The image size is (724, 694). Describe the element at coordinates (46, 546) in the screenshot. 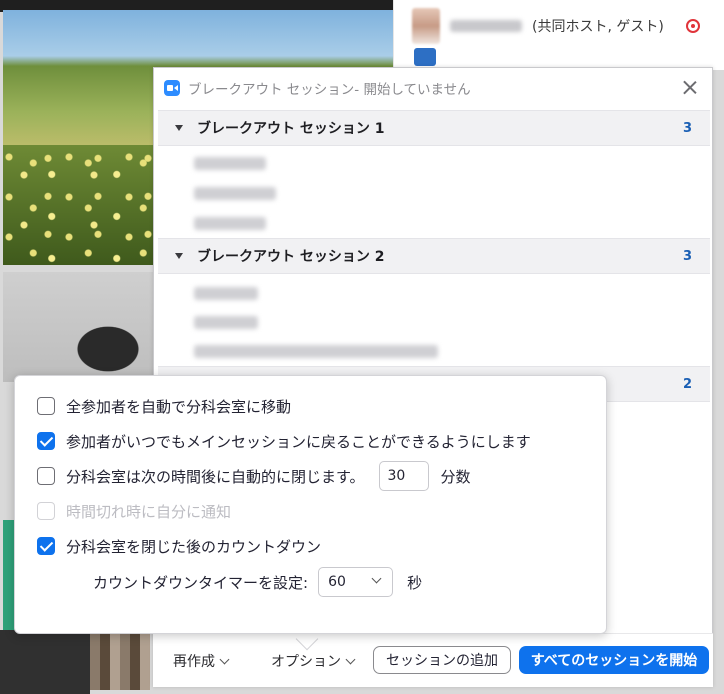

I see `countdown-checkbox` at that location.